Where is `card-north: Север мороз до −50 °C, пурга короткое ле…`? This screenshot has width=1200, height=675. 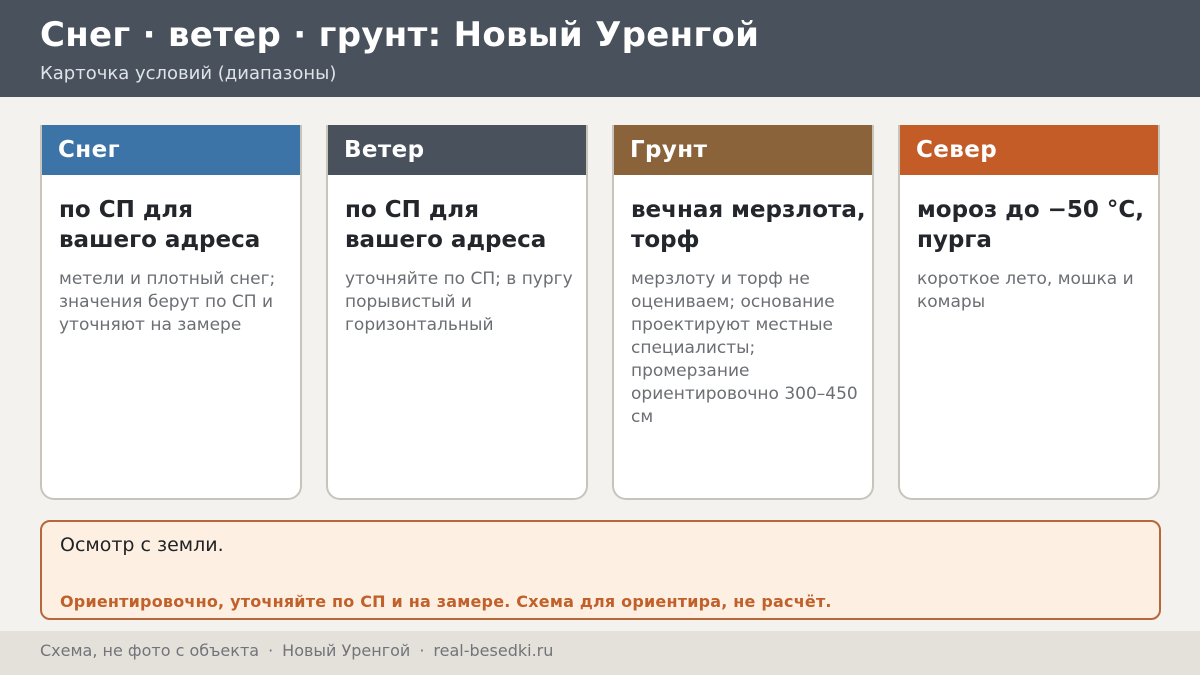
card-north: Север мороз до −50 °C, пурга короткое ле… is located at coordinates (1029, 312).